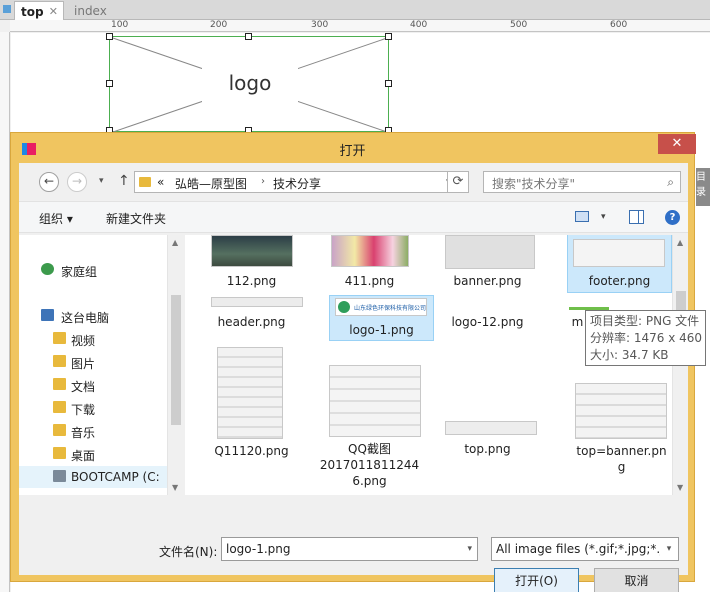 The image size is (710, 592). I want to click on tooltip-resolution: 分辨率: 1476 x 460, so click(646, 338).